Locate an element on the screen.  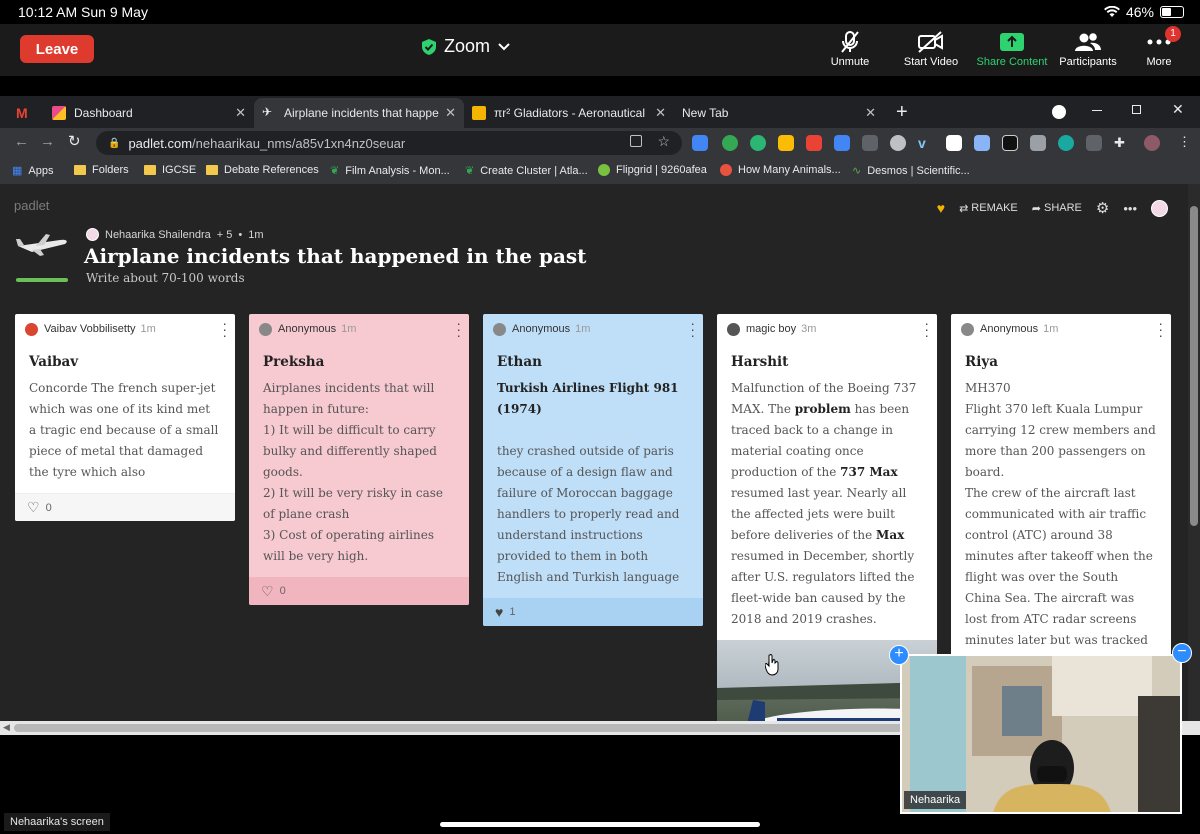
remake-icon: ⇄ is located at coordinates (964, 208).